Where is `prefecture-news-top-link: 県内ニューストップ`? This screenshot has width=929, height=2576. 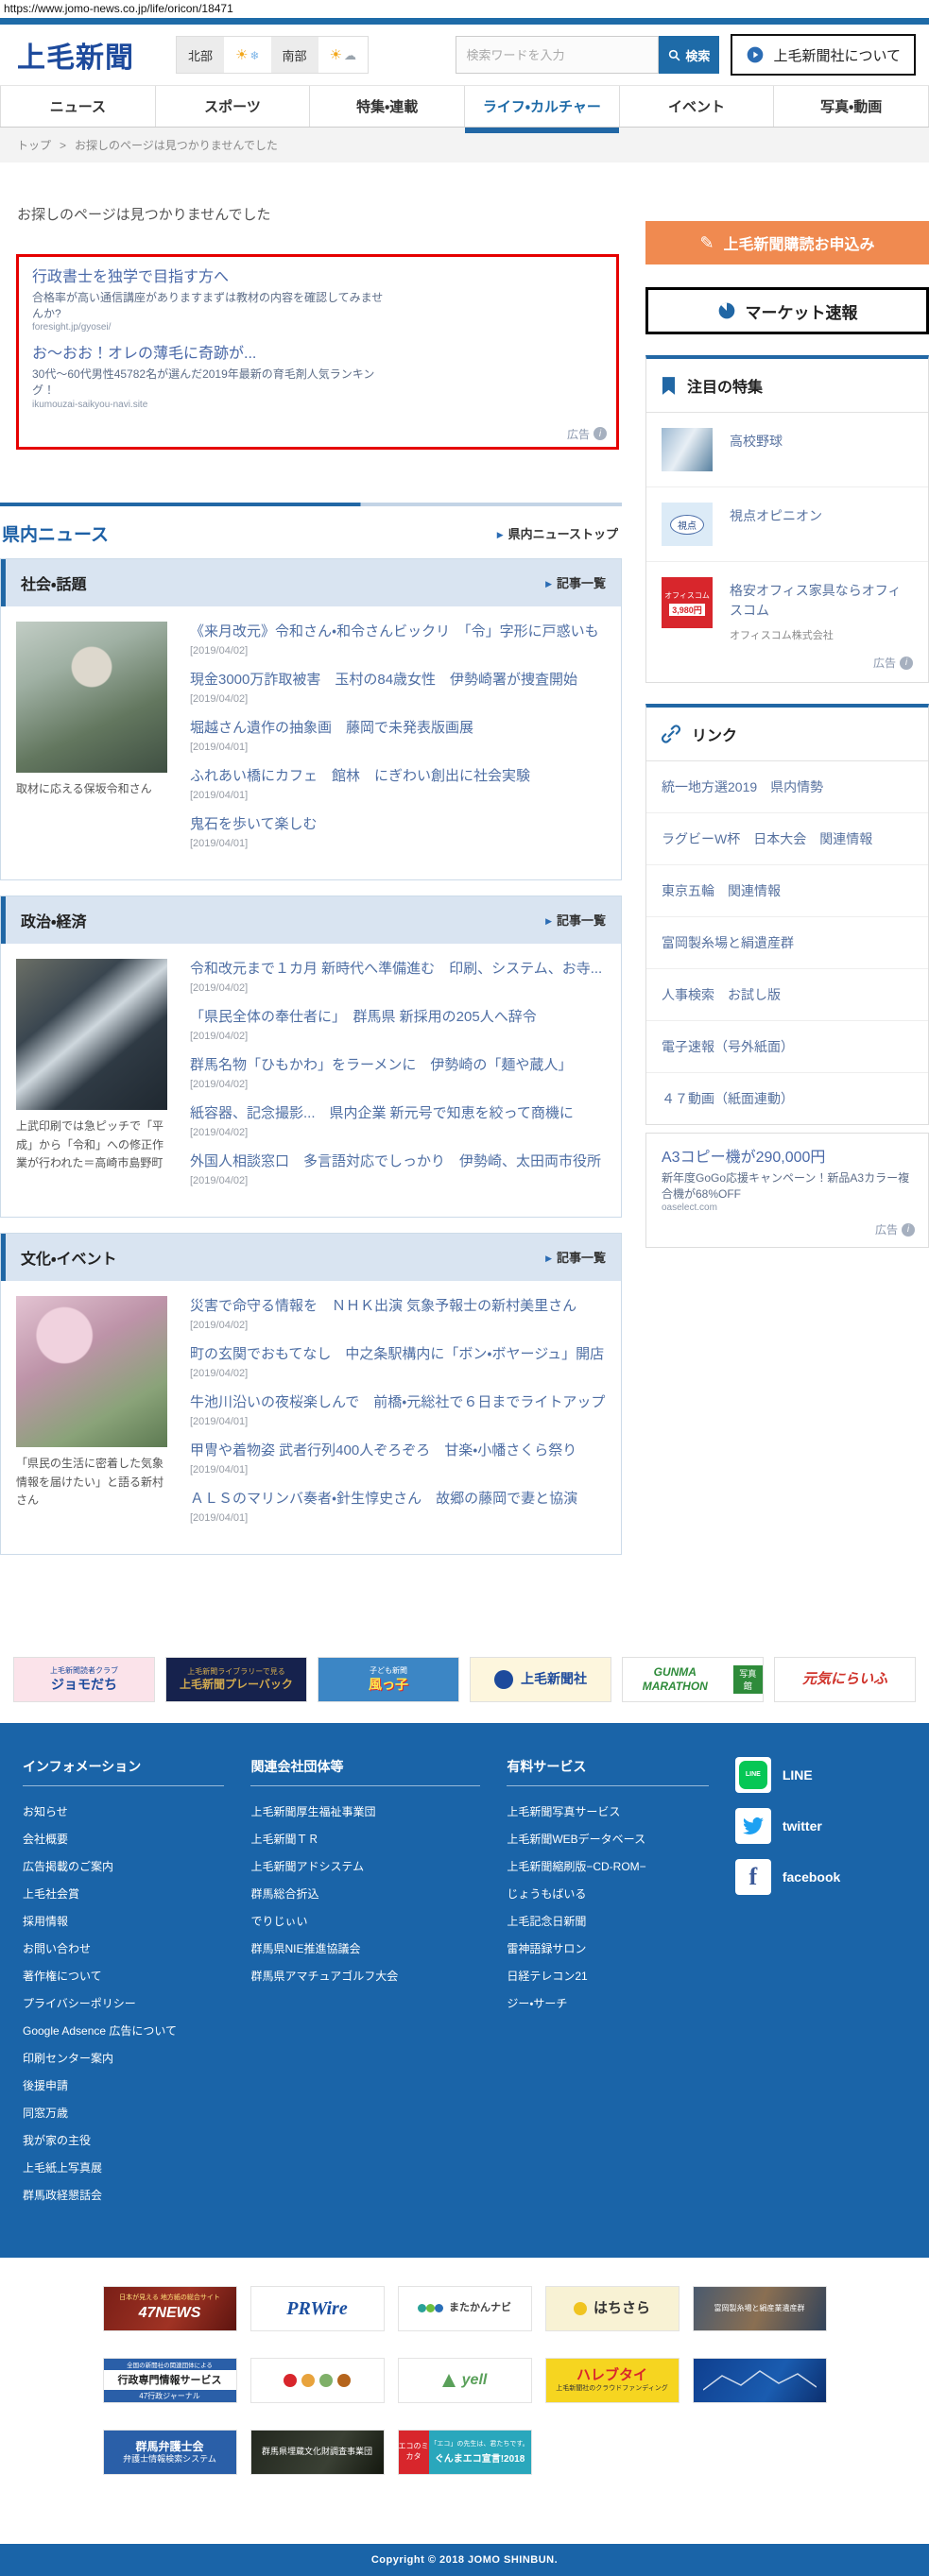
prefecture-news-top-link: 県内ニューストップ is located at coordinates (558, 533).